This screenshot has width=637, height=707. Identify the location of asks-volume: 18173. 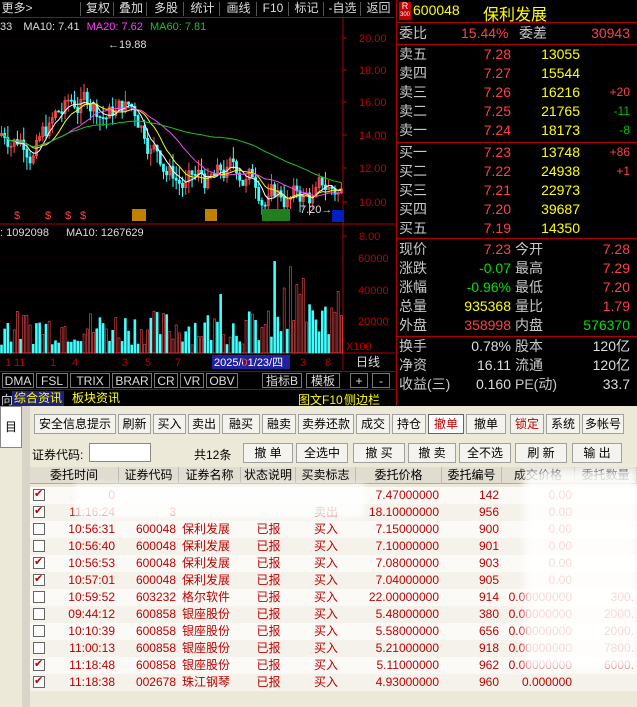
(560, 130).